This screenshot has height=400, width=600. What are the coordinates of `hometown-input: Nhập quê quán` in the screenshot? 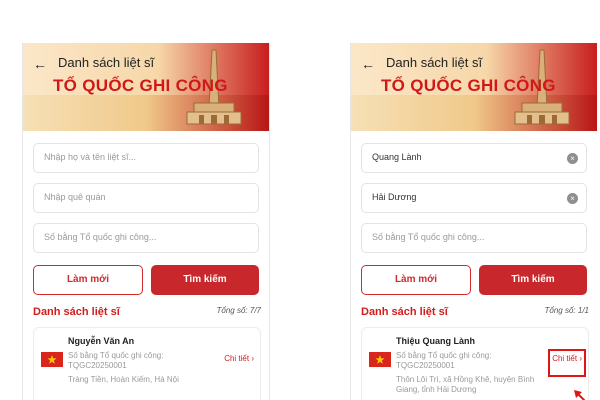 It's located at (146, 198).